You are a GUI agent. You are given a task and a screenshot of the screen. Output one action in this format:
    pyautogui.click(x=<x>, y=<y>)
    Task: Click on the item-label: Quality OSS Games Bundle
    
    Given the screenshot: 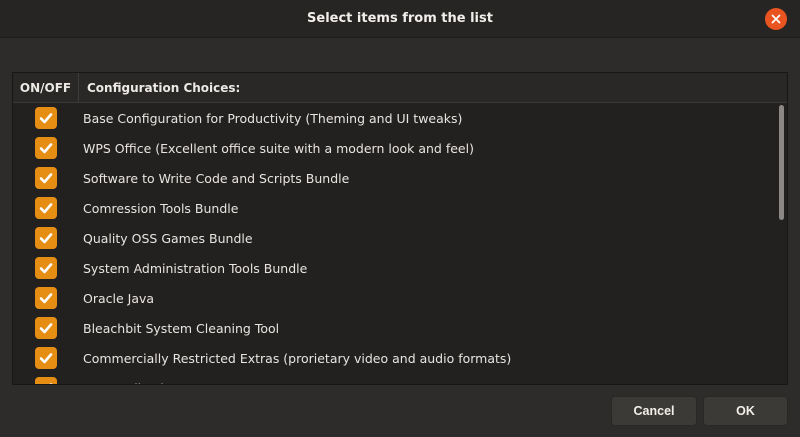 What is the action you would take?
    pyautogui.click(x=168, y=238)
    